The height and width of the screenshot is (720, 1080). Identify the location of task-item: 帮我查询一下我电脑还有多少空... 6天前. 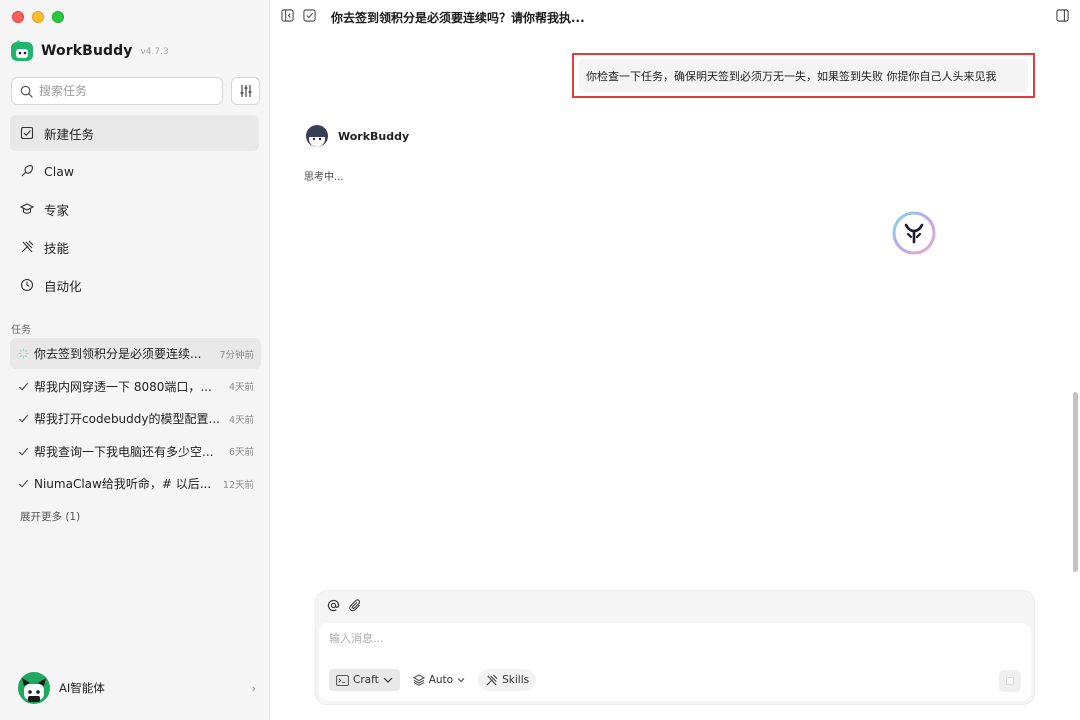
(135, 451).